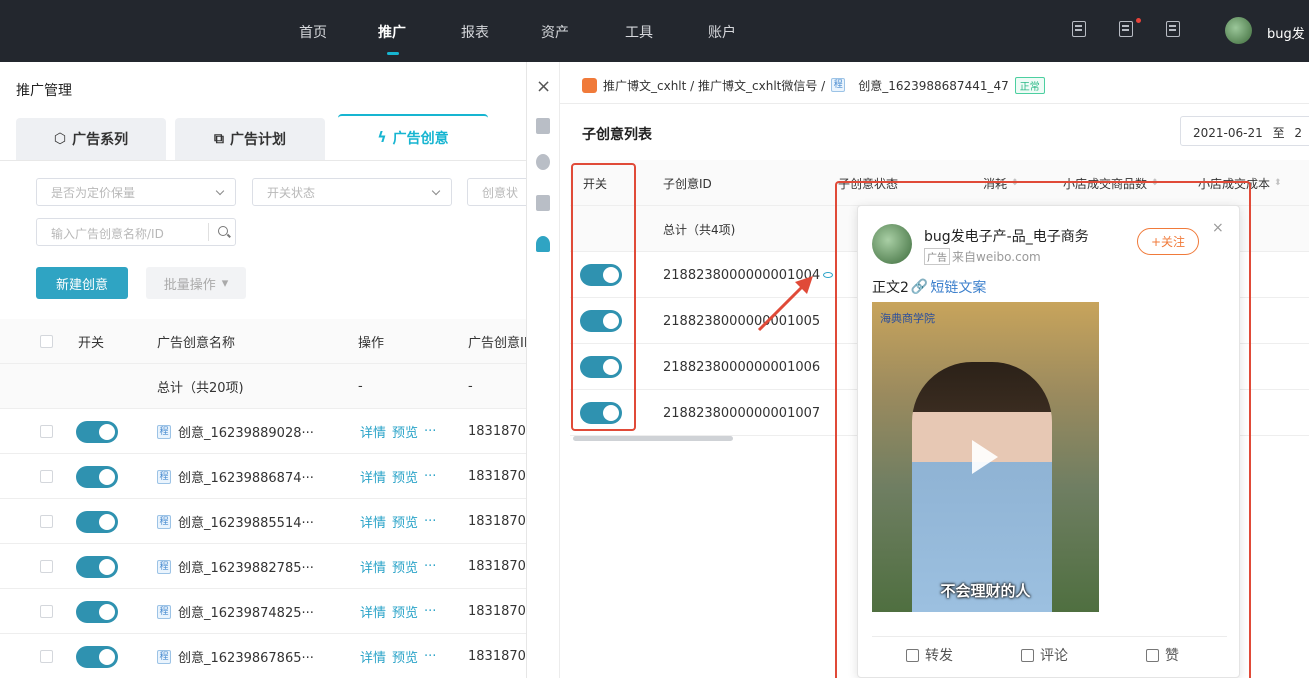  I want to click on thumbs-up-icon, so click(1152, 655).